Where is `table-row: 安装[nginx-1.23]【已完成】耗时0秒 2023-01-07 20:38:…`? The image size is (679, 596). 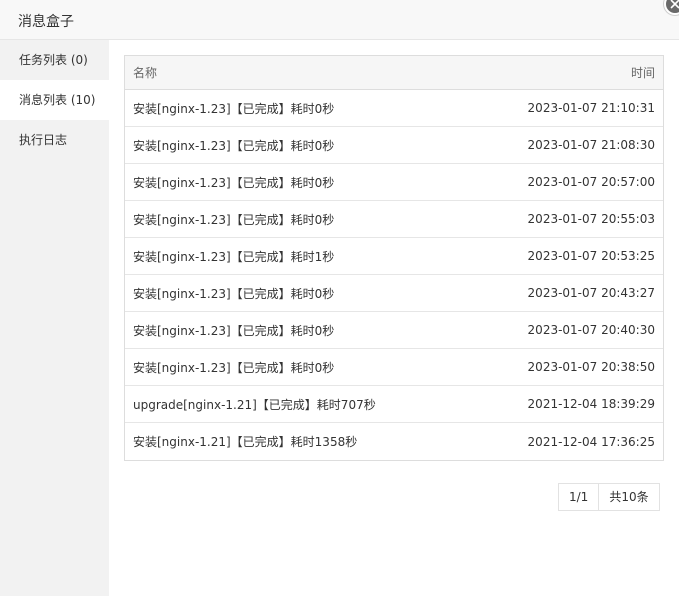 table-row: 安装[nginx-1.23]【已完成】耗时0秒 2023-01-07 20:38:… is located at coordinates (394, 367).